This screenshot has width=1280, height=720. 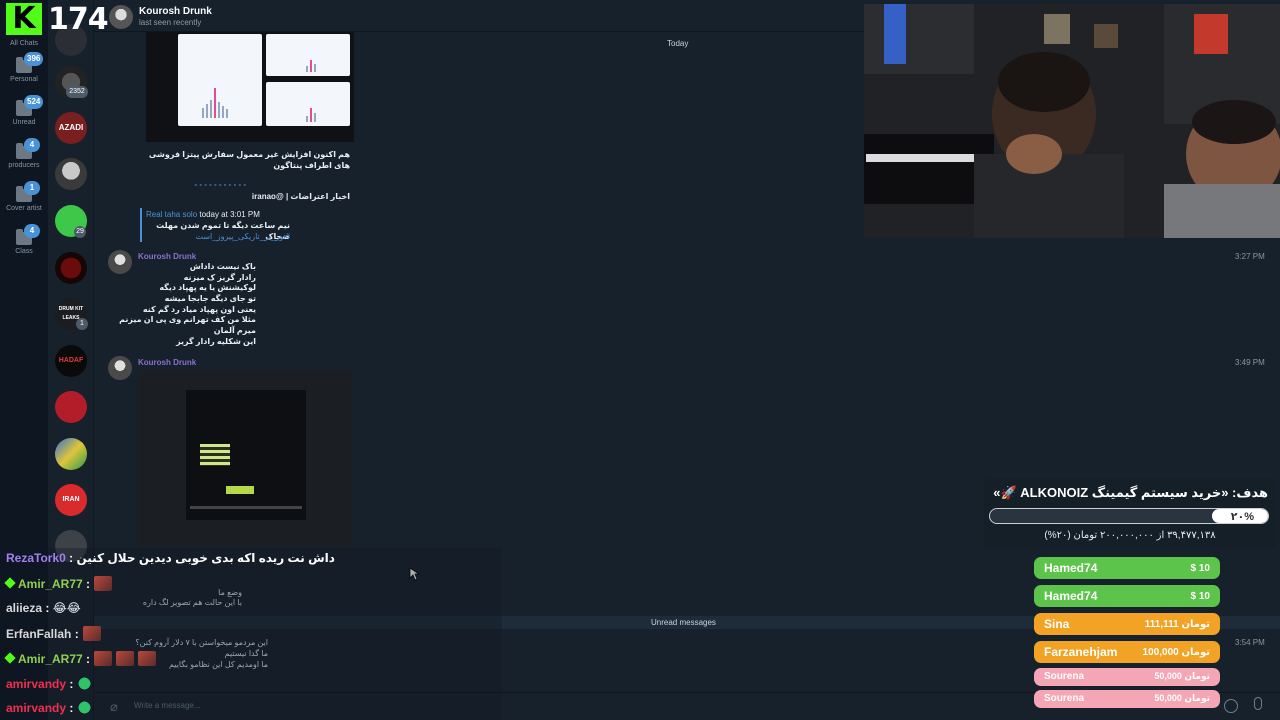 I want to click on message-time: 3:49 PM, so click(x=1250, y=362).